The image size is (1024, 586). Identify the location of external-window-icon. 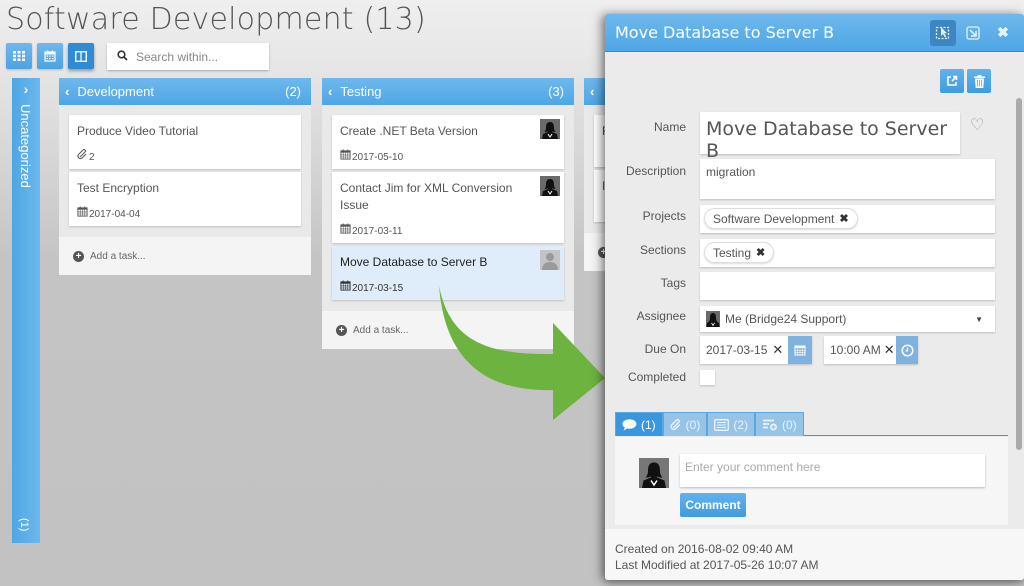
(973, 32).